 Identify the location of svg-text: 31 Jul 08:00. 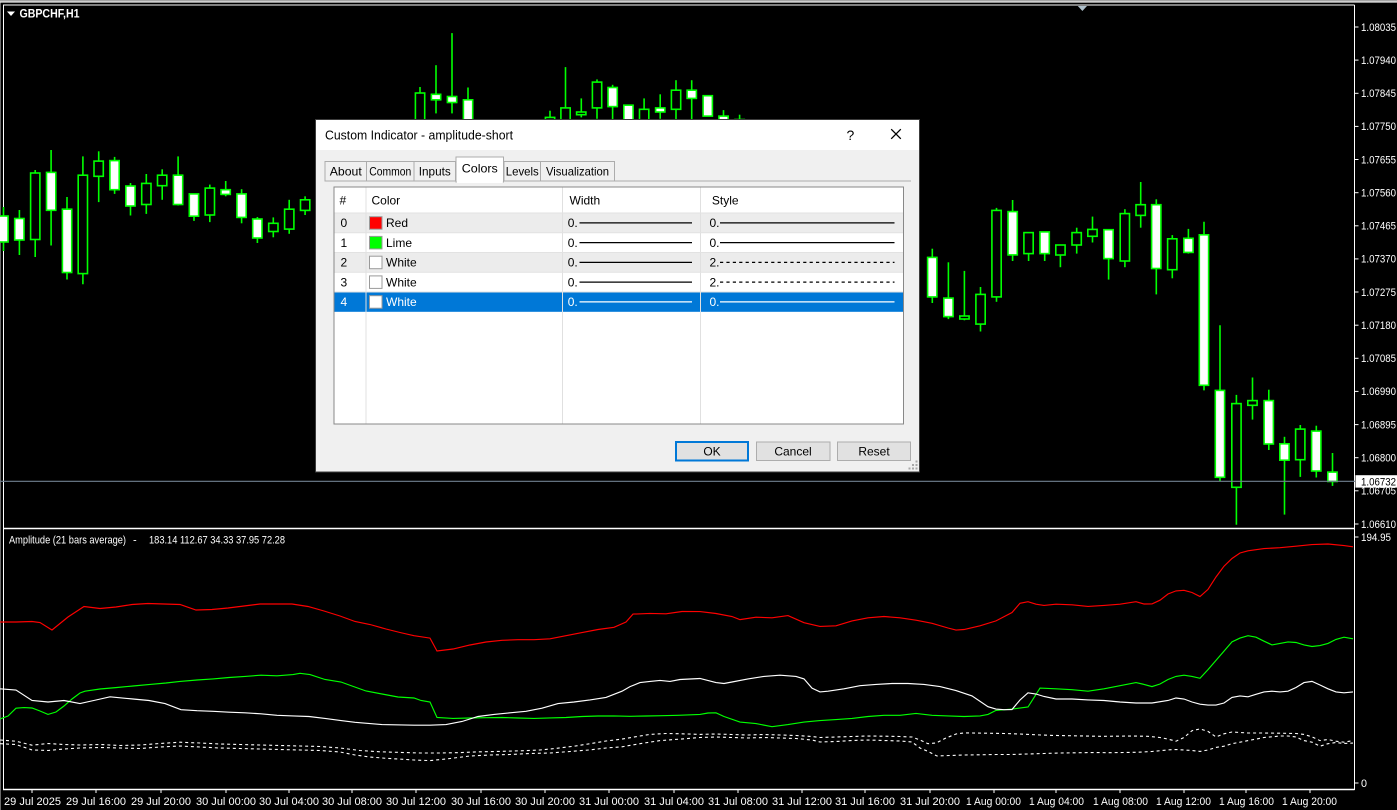
(738, 802).